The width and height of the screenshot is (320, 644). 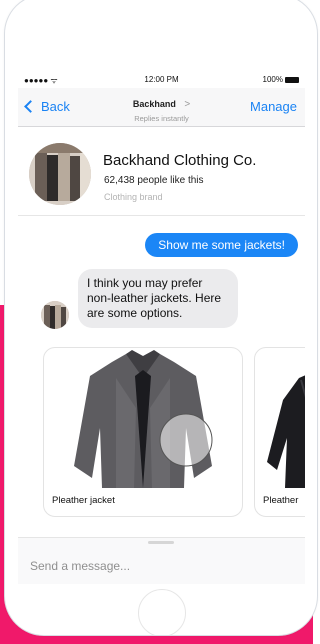 What do you see at coordinates (161, 118) in the screenshot?
I see `reply-status: Replies instantly` at bounding box center [161, 118].